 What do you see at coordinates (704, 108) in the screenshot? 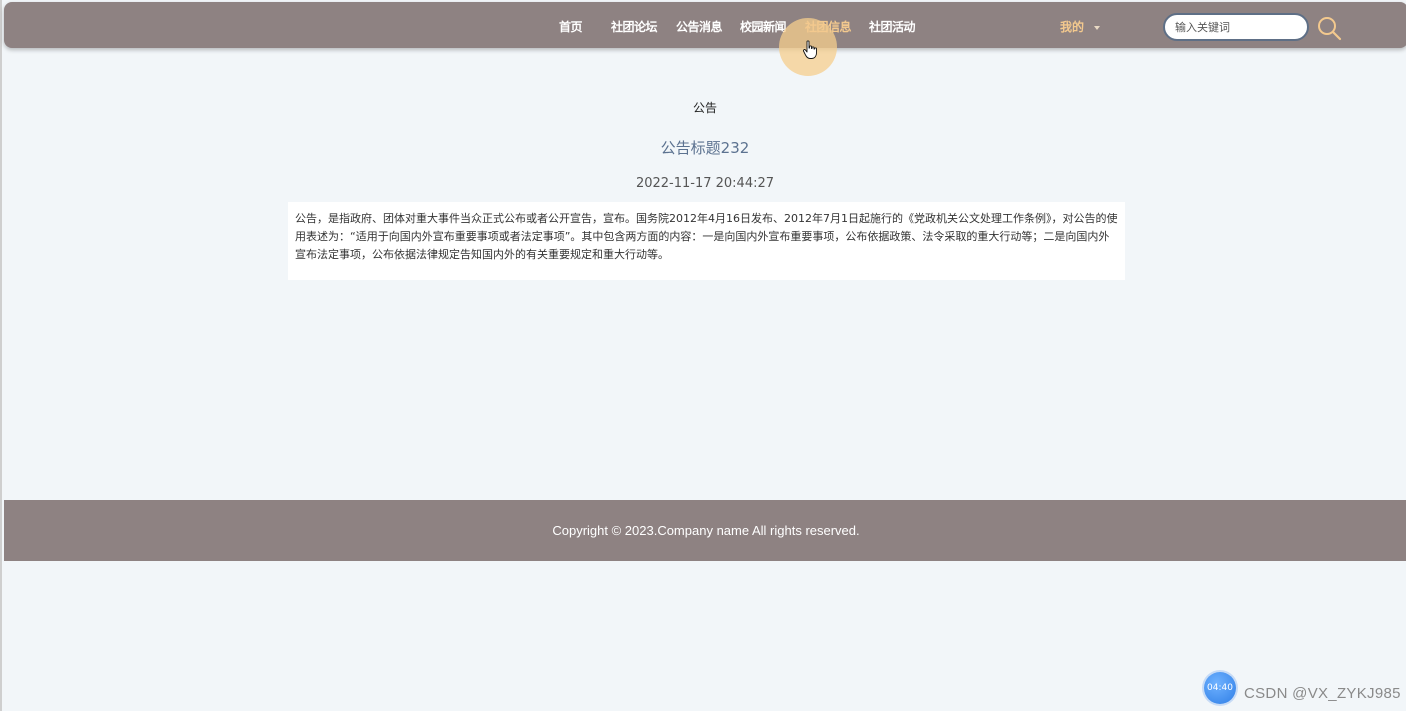
I see `section-label: 公告` at bounding box center [704, 108].